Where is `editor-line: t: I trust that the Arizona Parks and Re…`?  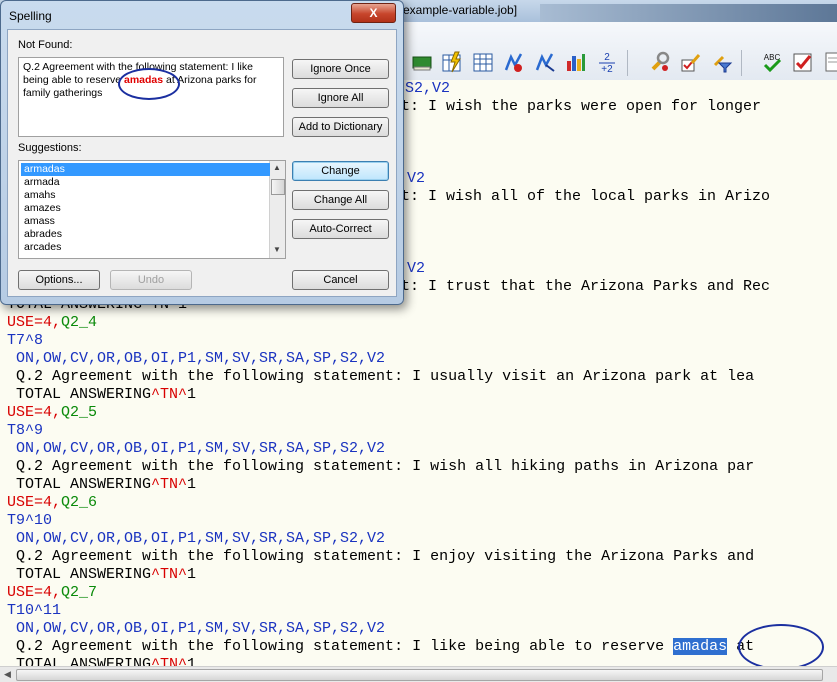
editor-line: t: I trust that the Arizona Parks and Re… is located at coordinates (585, 287).